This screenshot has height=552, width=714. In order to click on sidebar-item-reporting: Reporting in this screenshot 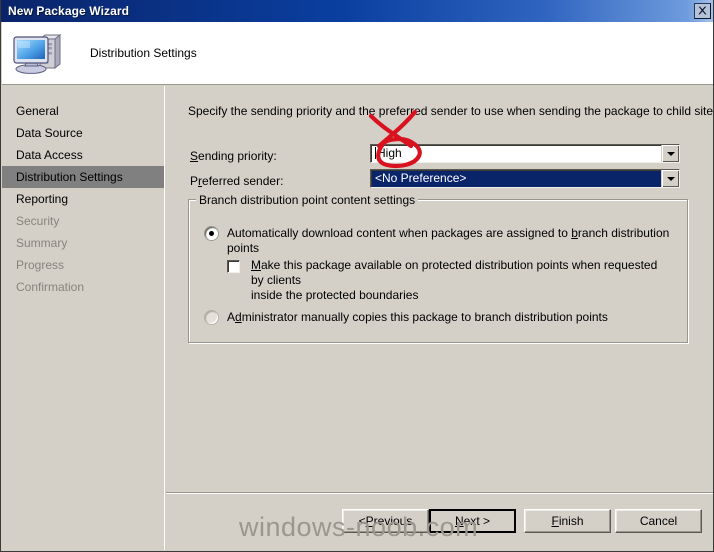, I will do `click(83, 199)`.